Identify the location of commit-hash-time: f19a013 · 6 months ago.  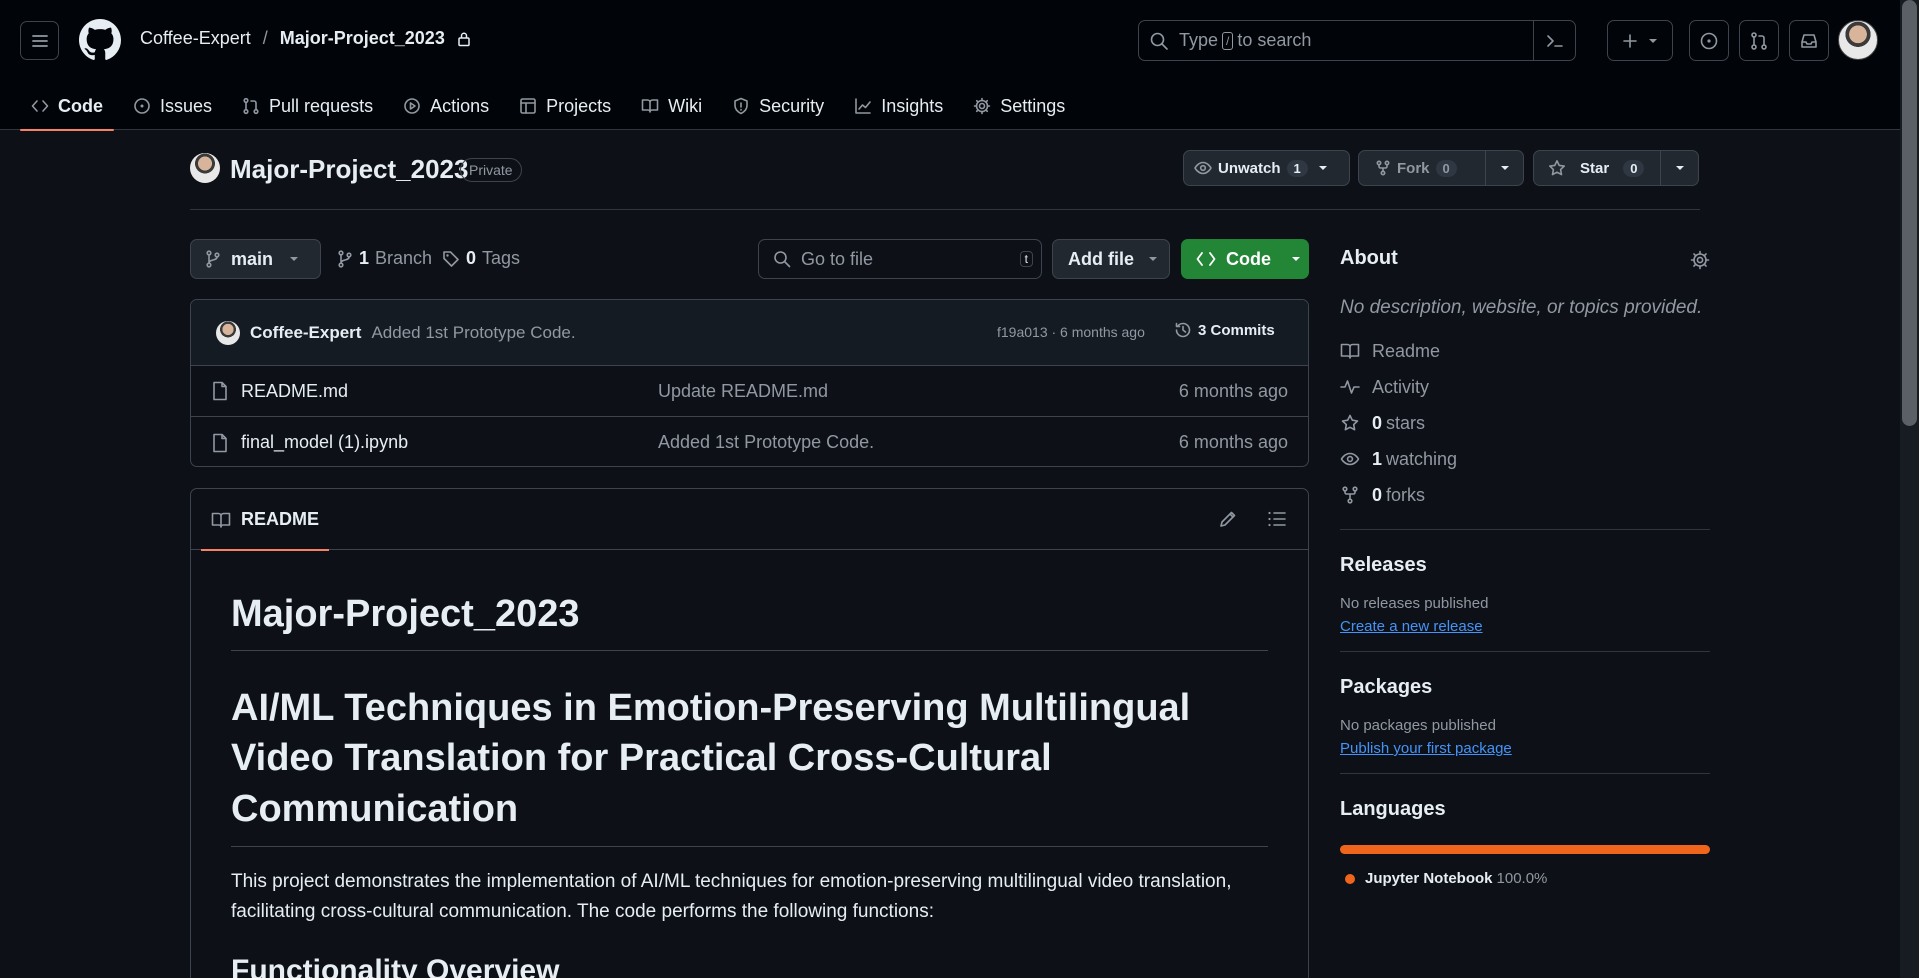
(1071, 332).